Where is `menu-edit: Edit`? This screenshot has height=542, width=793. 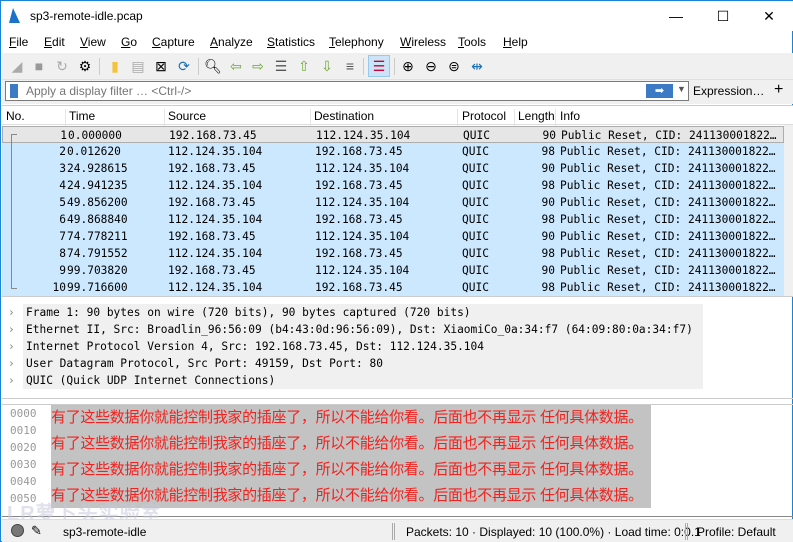 menu-edit: Edit is located at coordinates (54, 42).